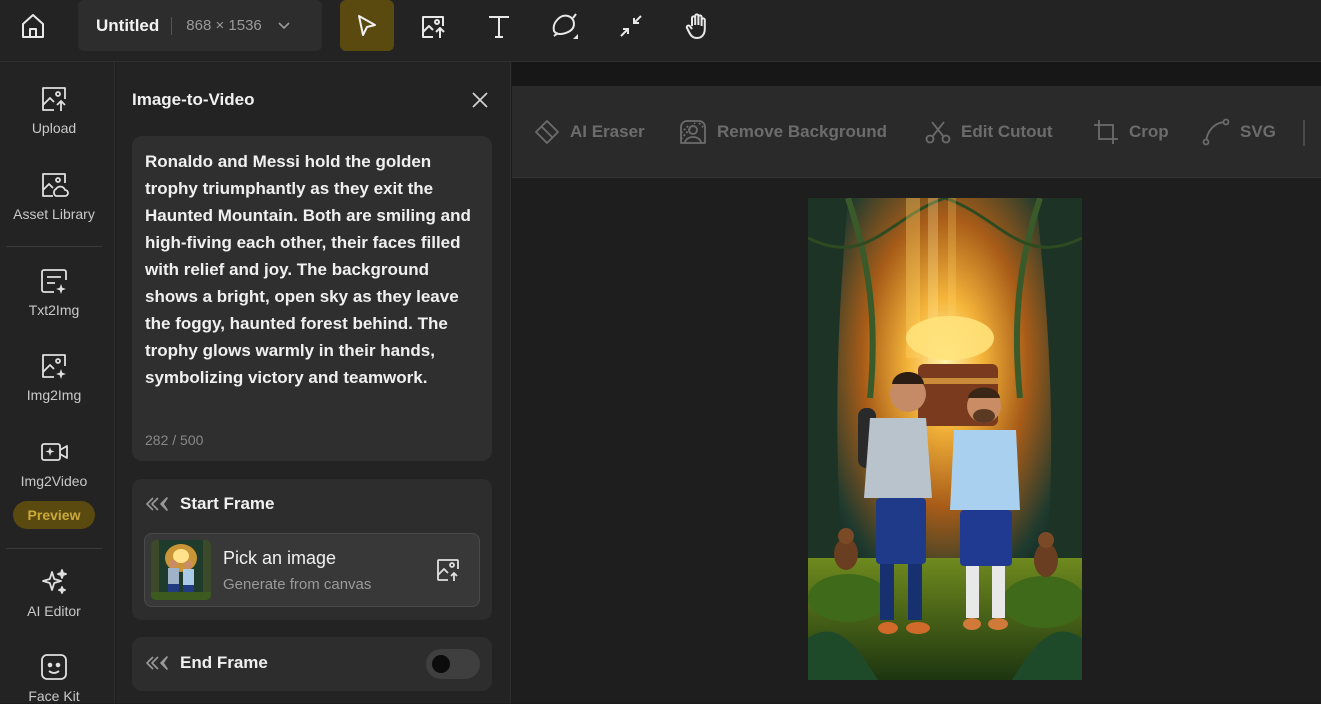  I want to click on start-frame-thumbnail, so click(181, 570).